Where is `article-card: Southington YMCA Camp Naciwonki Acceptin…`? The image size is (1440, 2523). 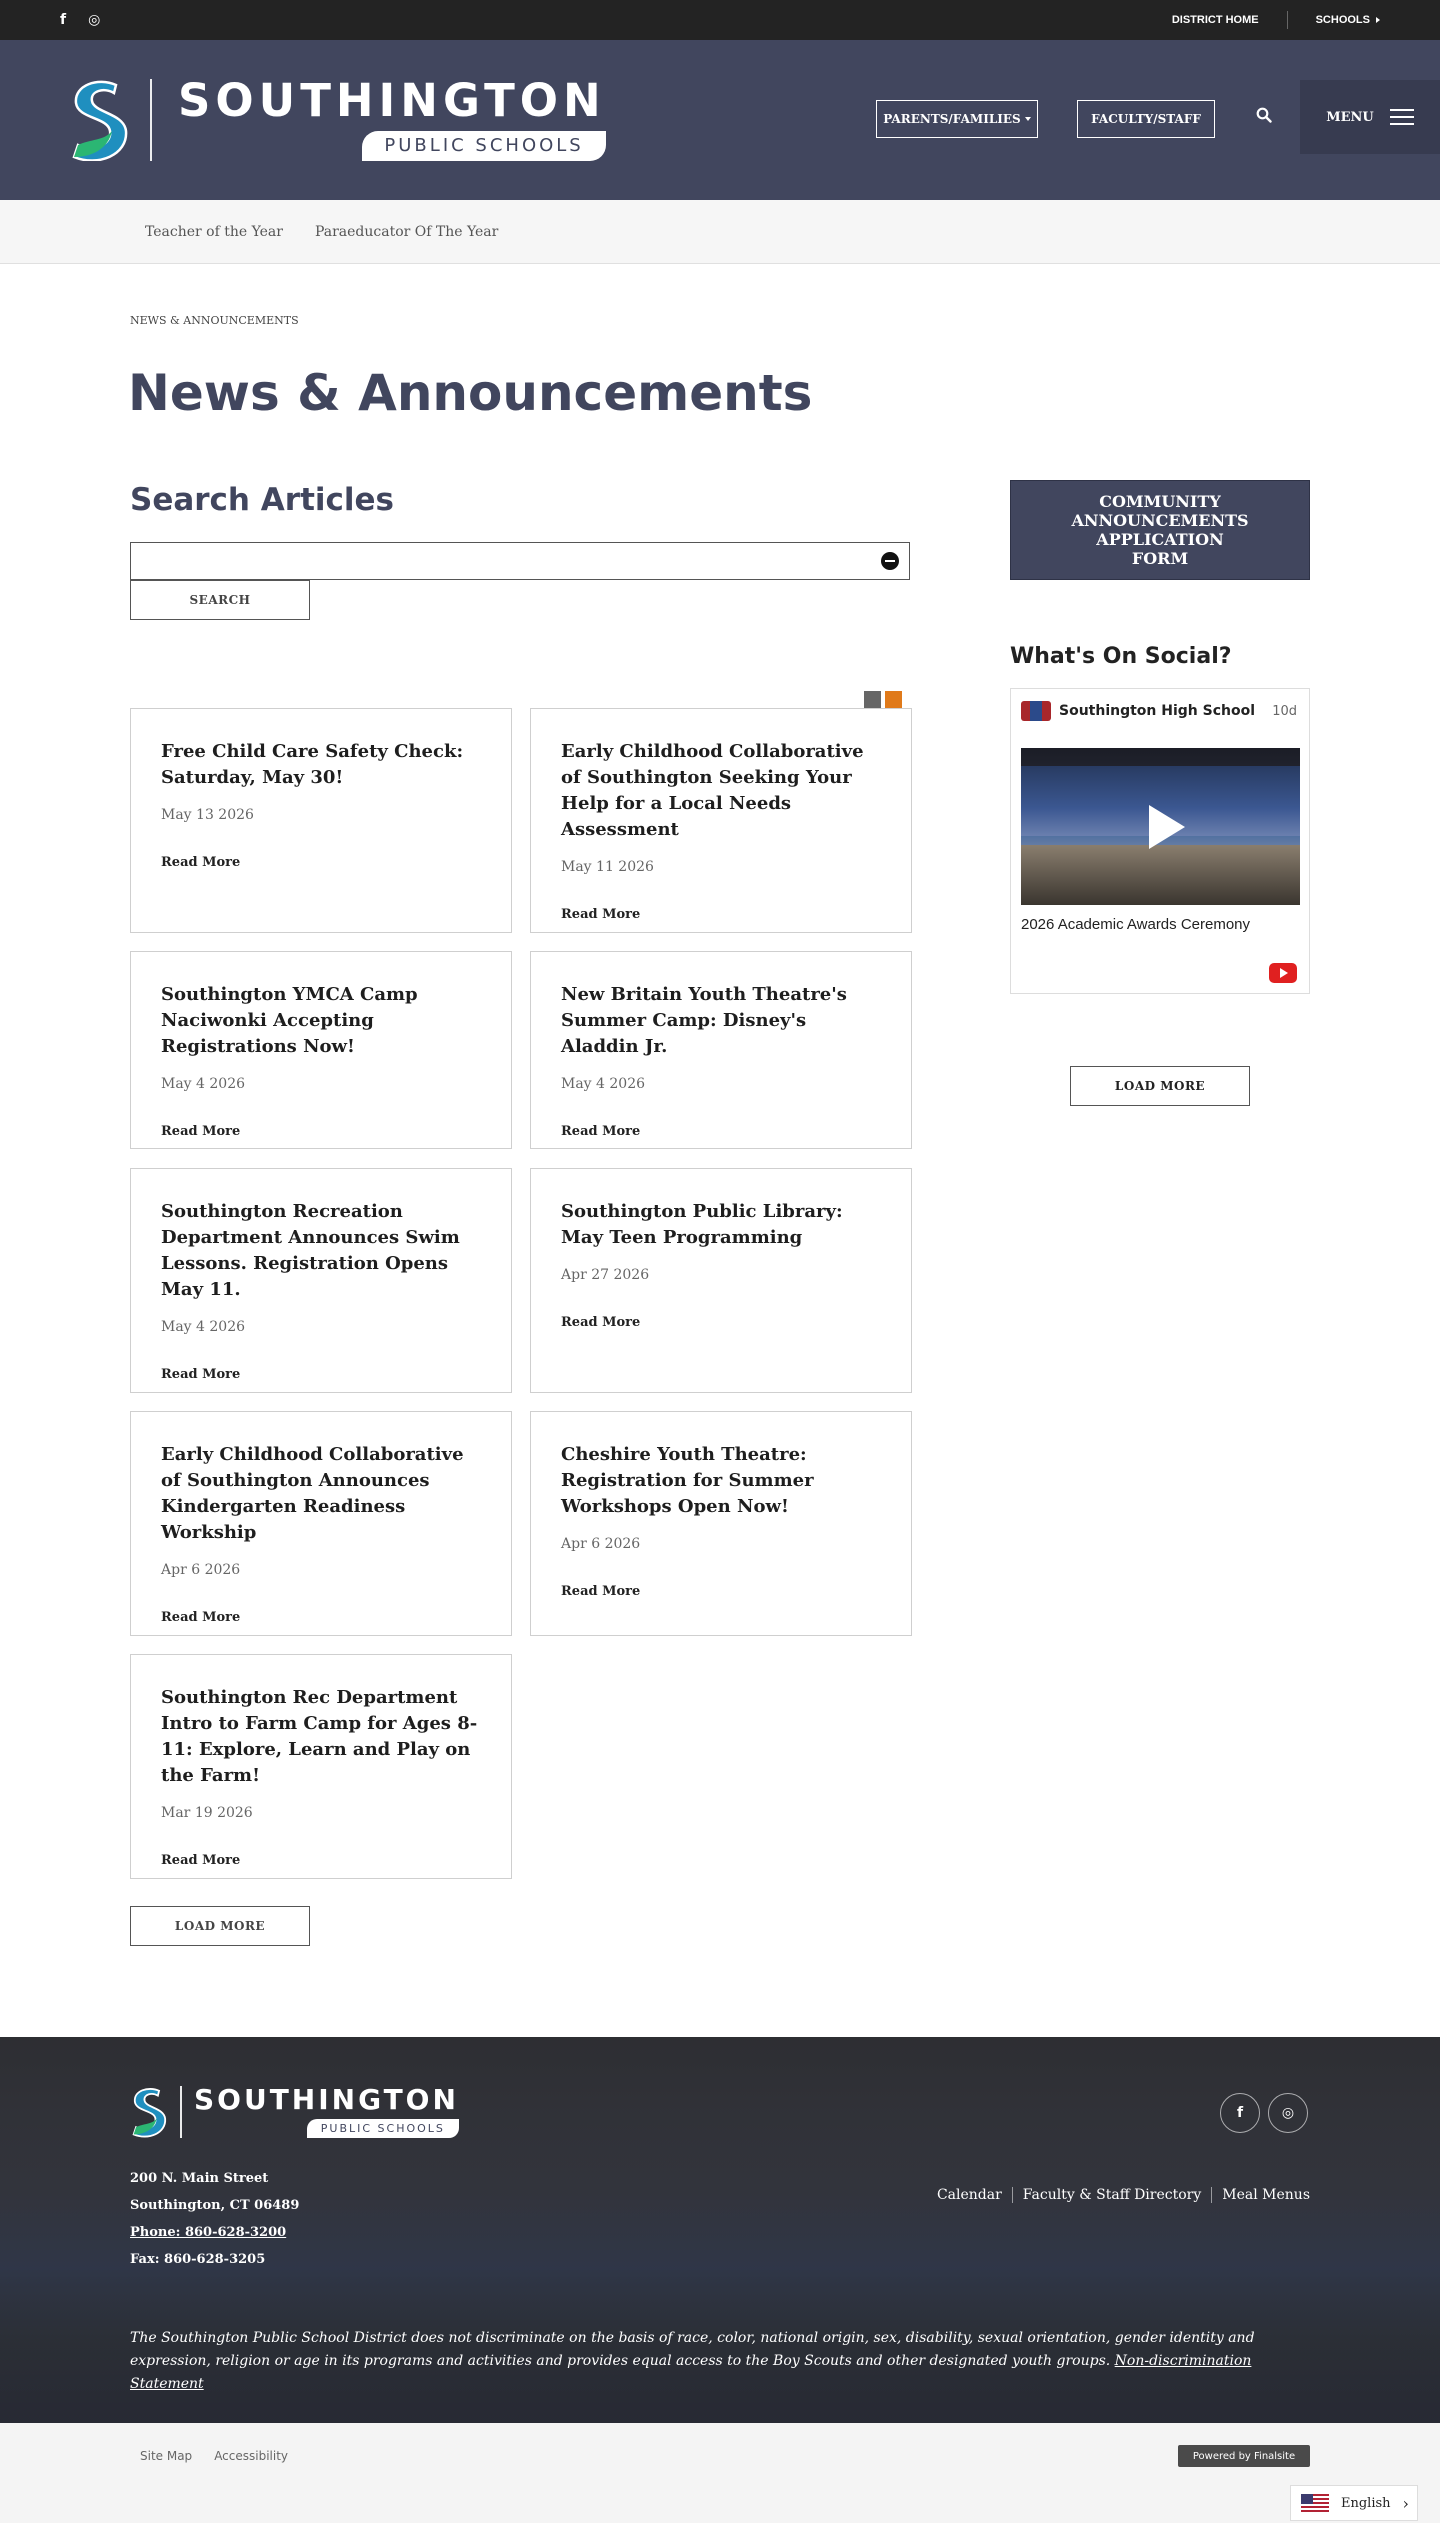
article-card: Southington YMCA Camp Naciwonki Acceptin… is located at coordinates (321, 1050).